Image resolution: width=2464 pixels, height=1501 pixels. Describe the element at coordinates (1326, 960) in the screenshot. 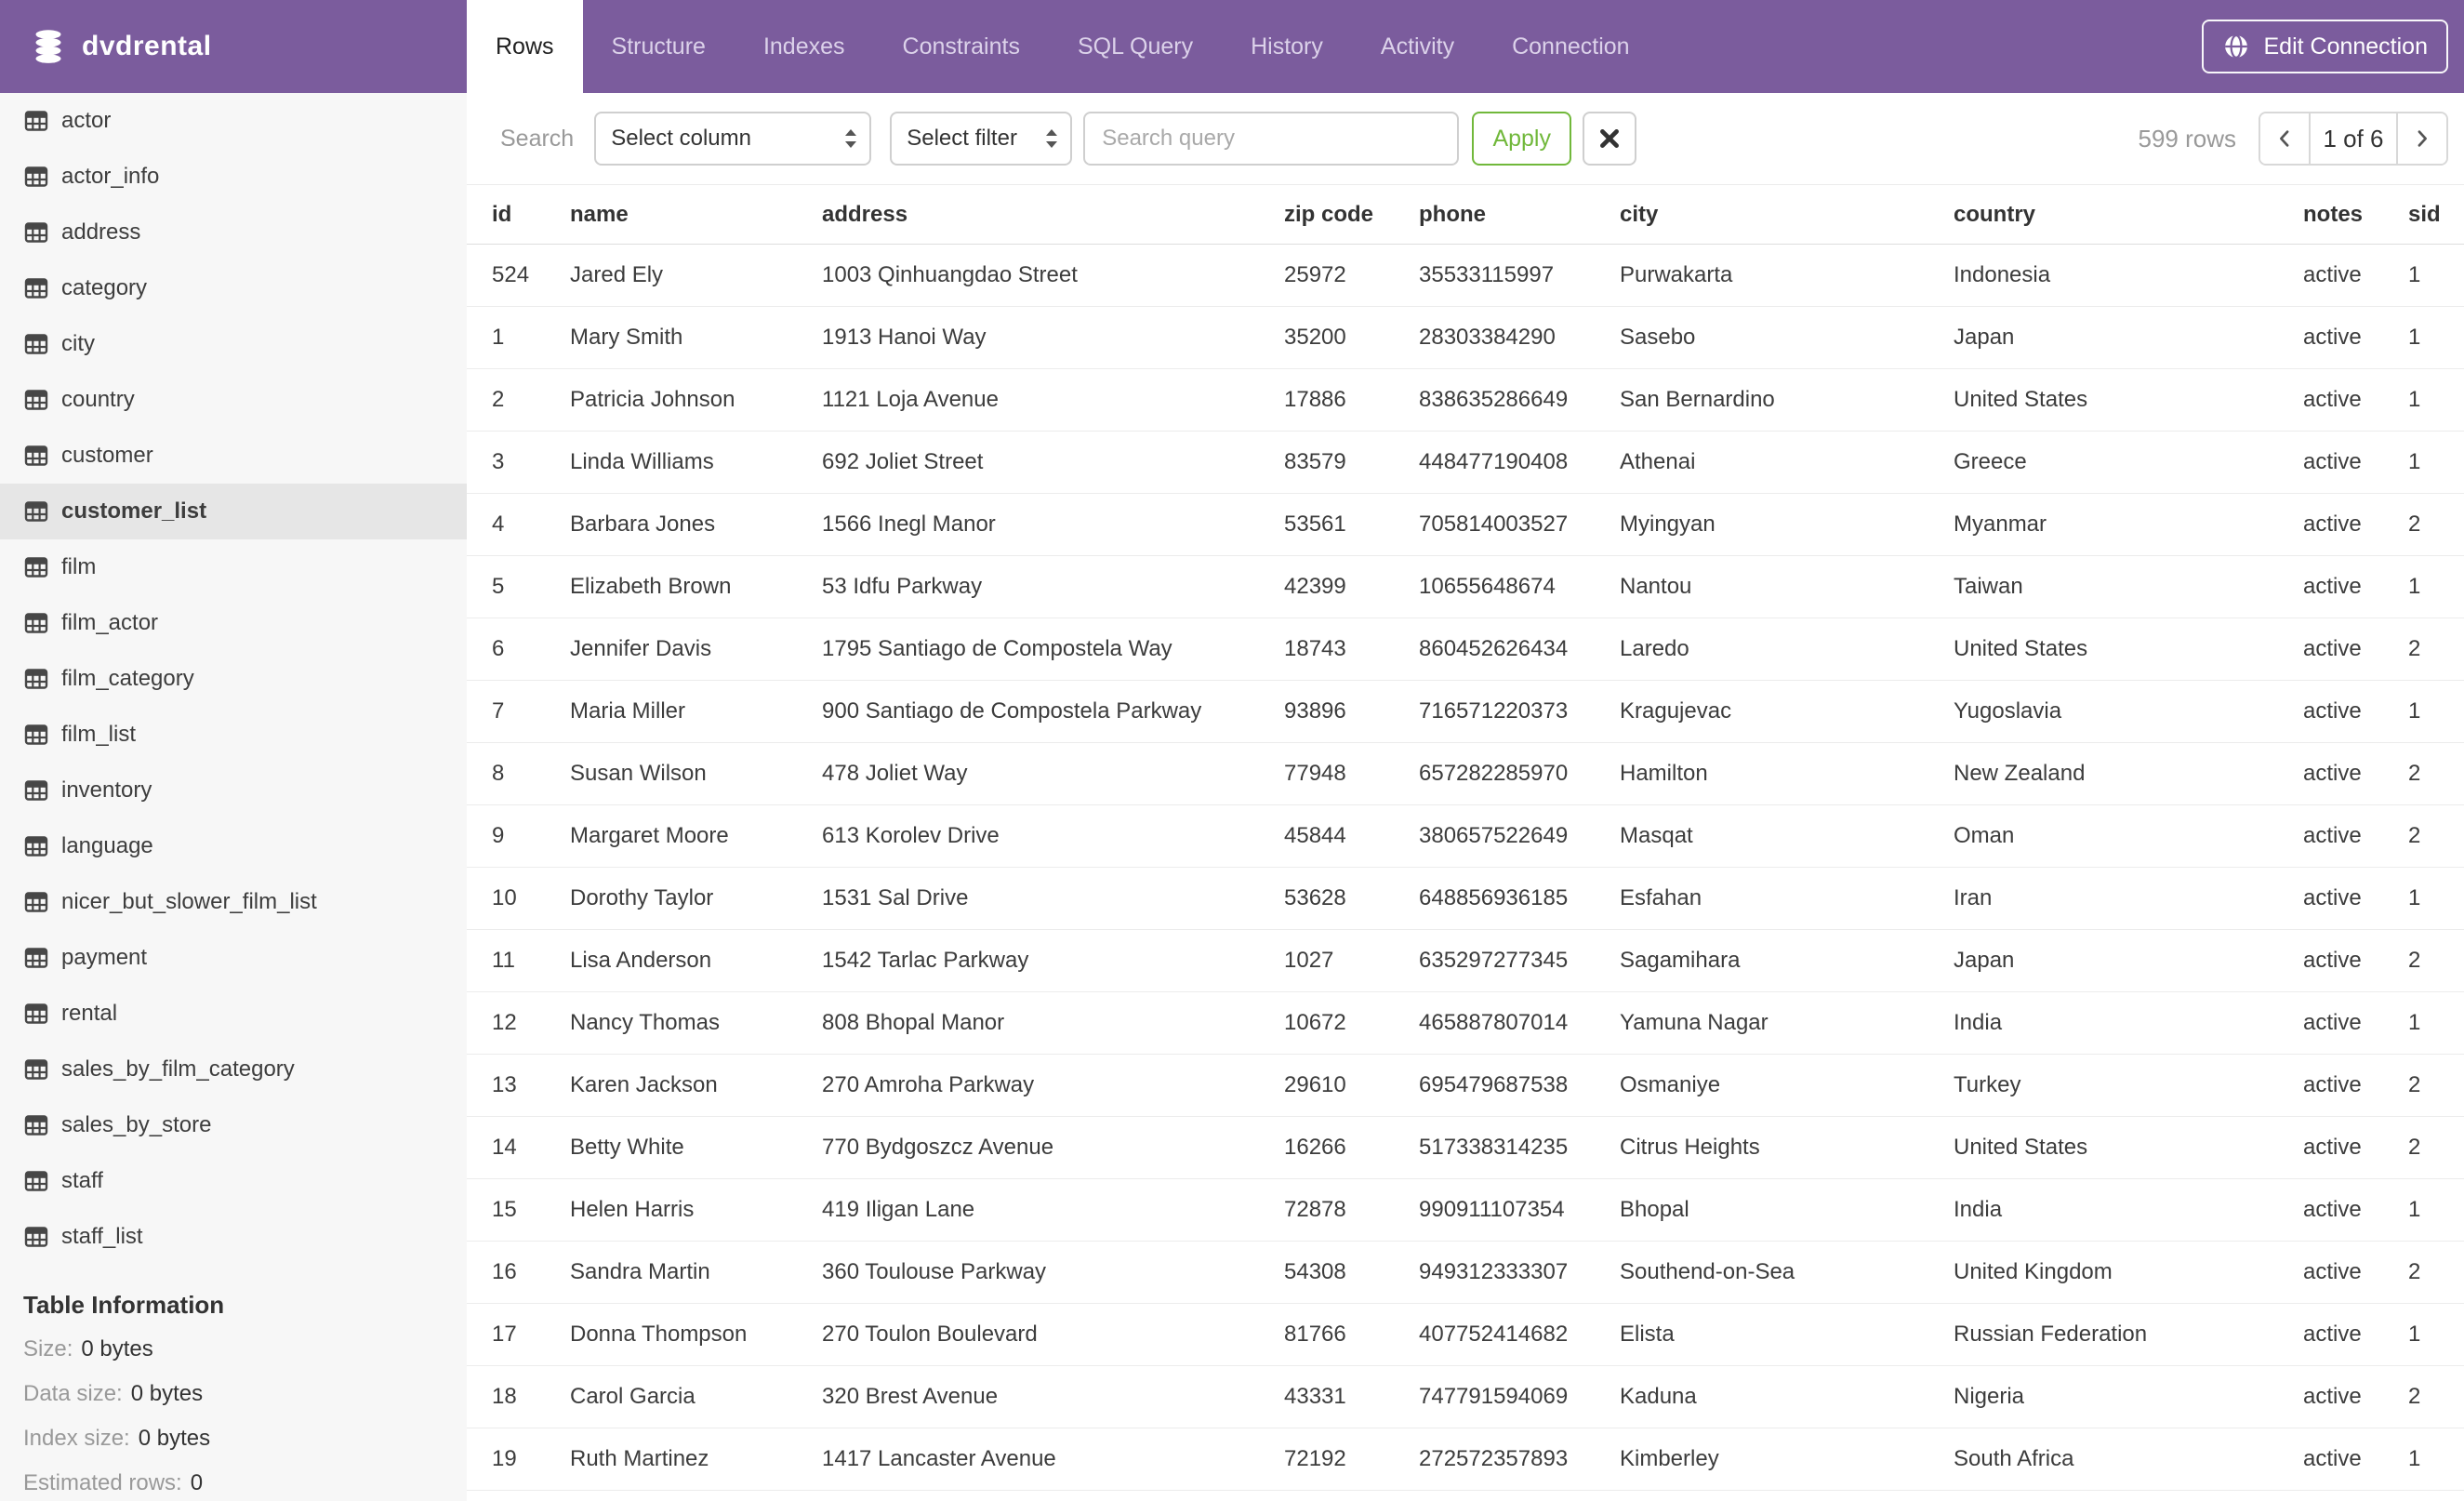

I see `table-cell: 1027` at that location.